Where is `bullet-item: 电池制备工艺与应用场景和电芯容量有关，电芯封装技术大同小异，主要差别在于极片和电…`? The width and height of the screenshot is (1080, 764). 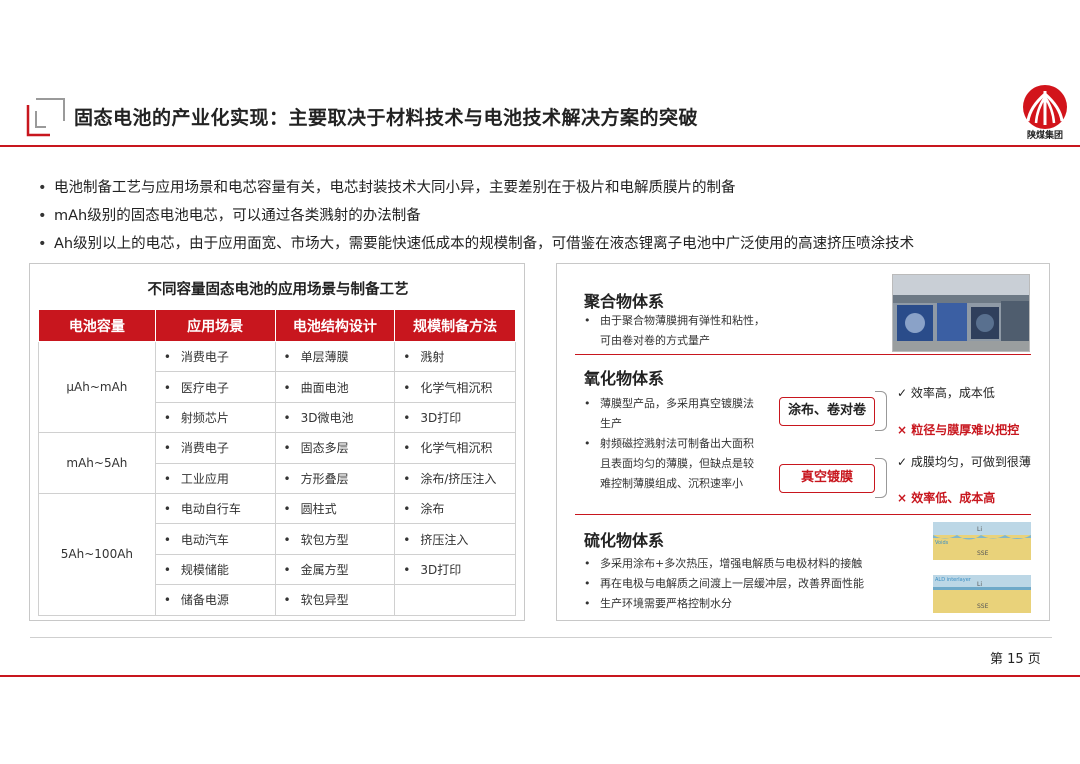 bullet-item: 电池制备工艺与应用场景和电芯容量有关，电芯封装技术大同小异，主要差别在于极片和电… is located at coordinates (476, 188).